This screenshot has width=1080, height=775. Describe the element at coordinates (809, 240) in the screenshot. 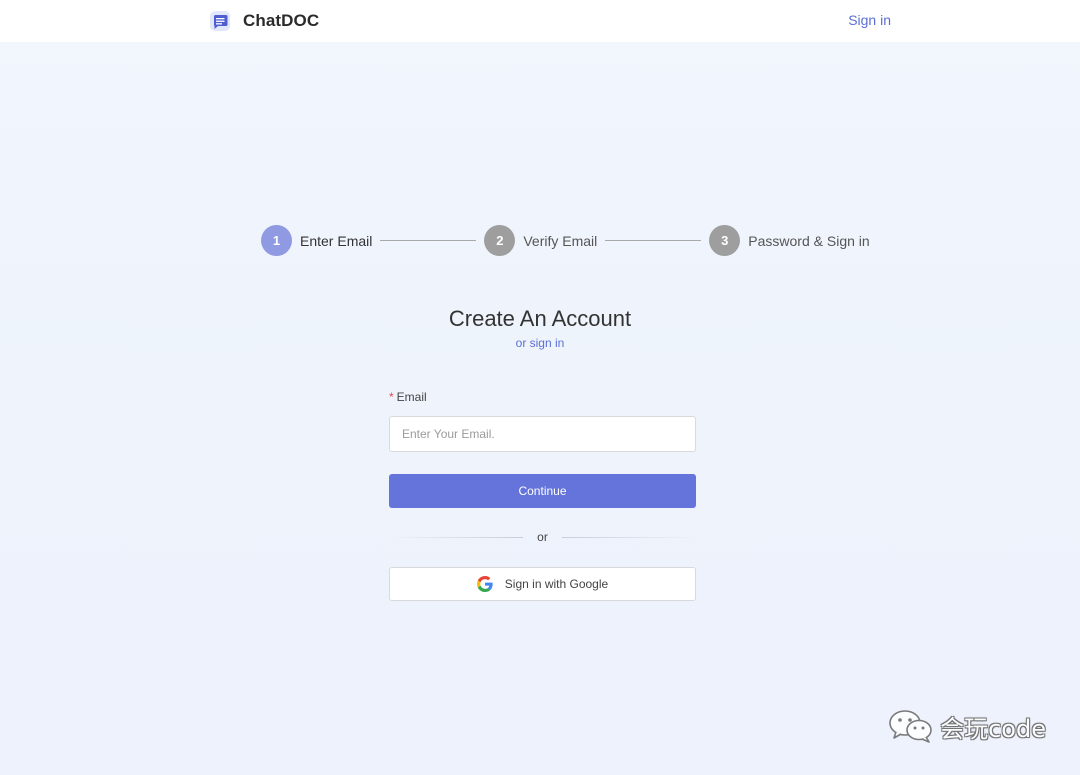

I see `step-label-password-signin: Password & Sign in` at that location.